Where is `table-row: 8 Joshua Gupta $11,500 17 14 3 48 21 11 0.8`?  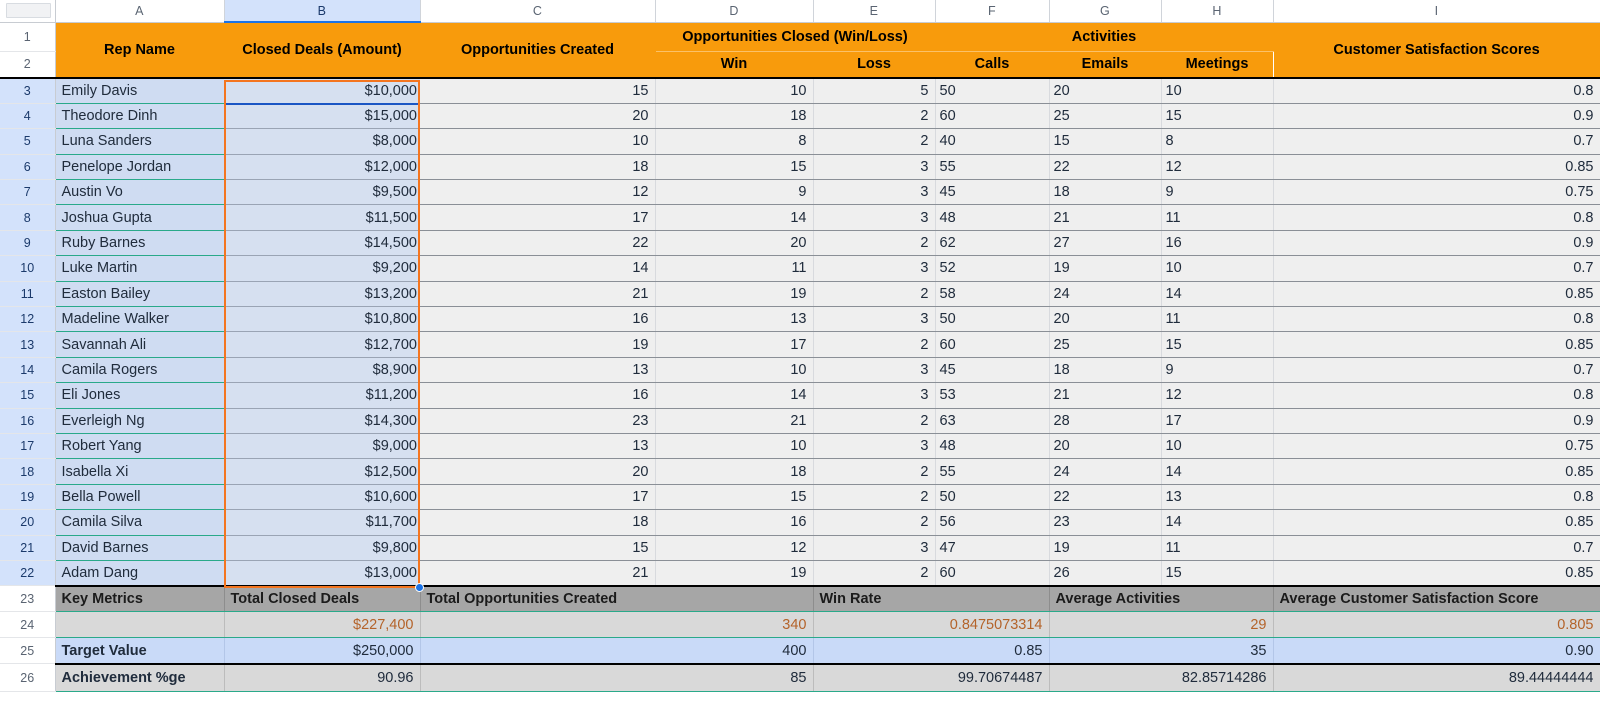 table-row: 8 Joshua Gupta $11,500 17 14 3 48 21 11 0.8 is located at coordinates (800, 217).